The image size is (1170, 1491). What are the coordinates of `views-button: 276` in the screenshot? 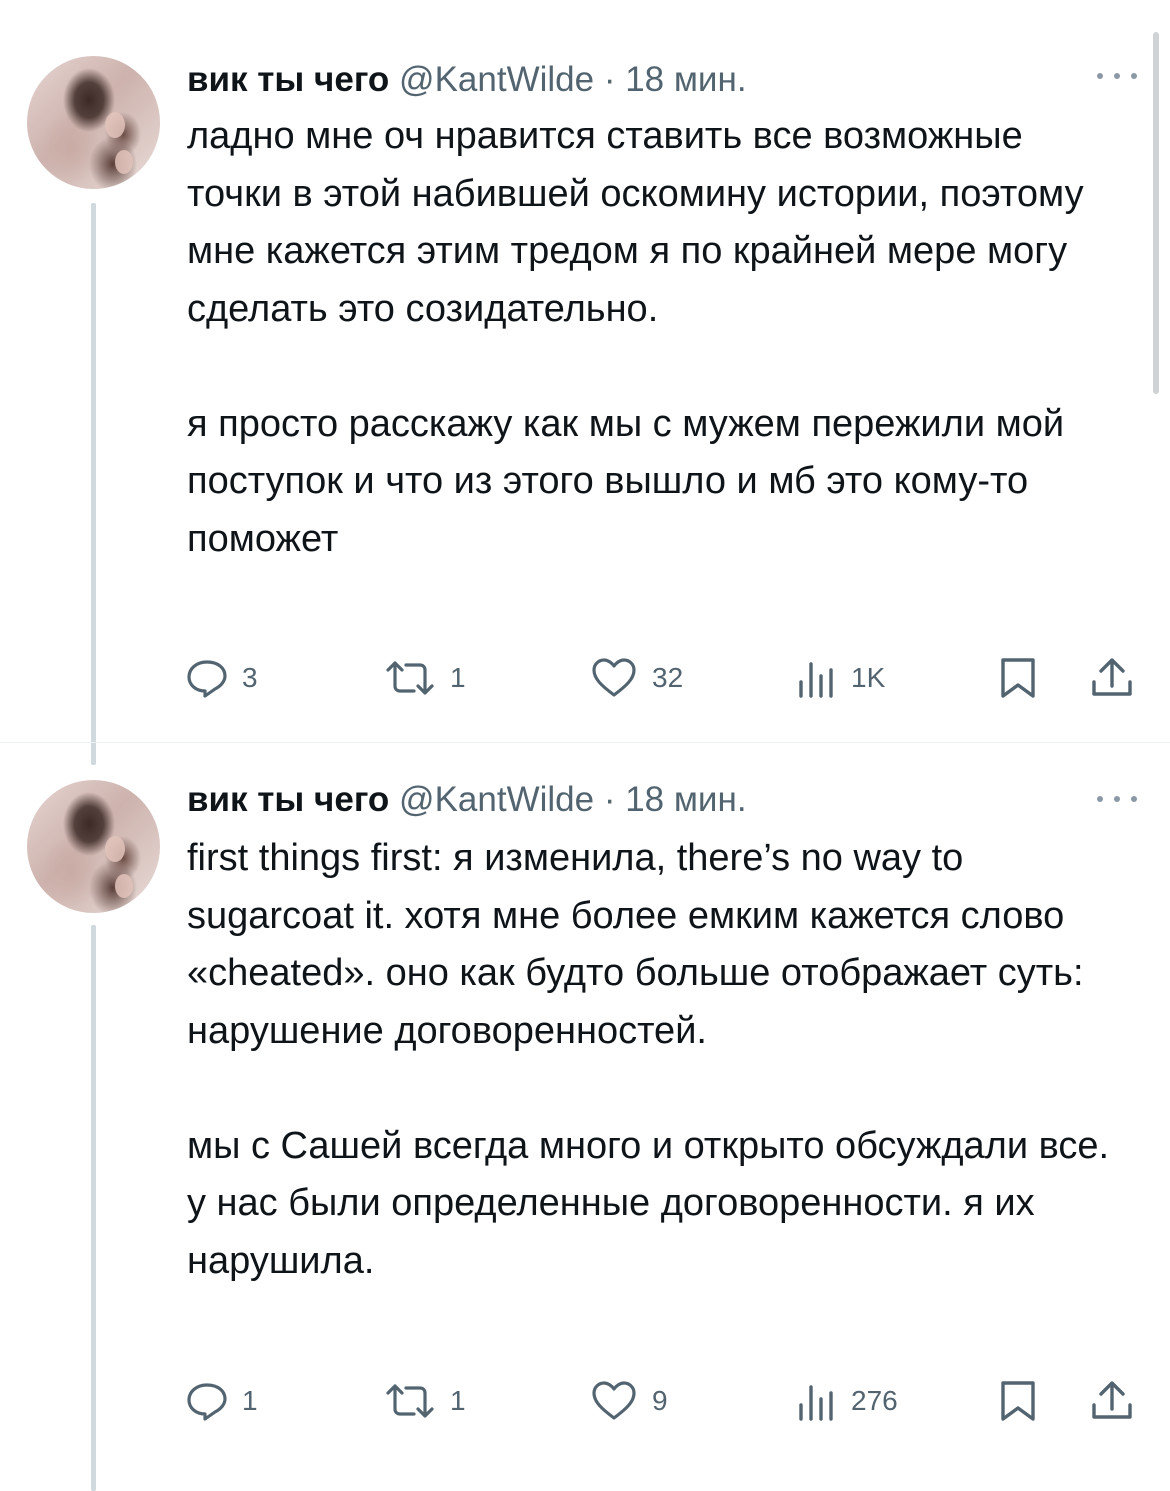 It's located at (845, 1401).